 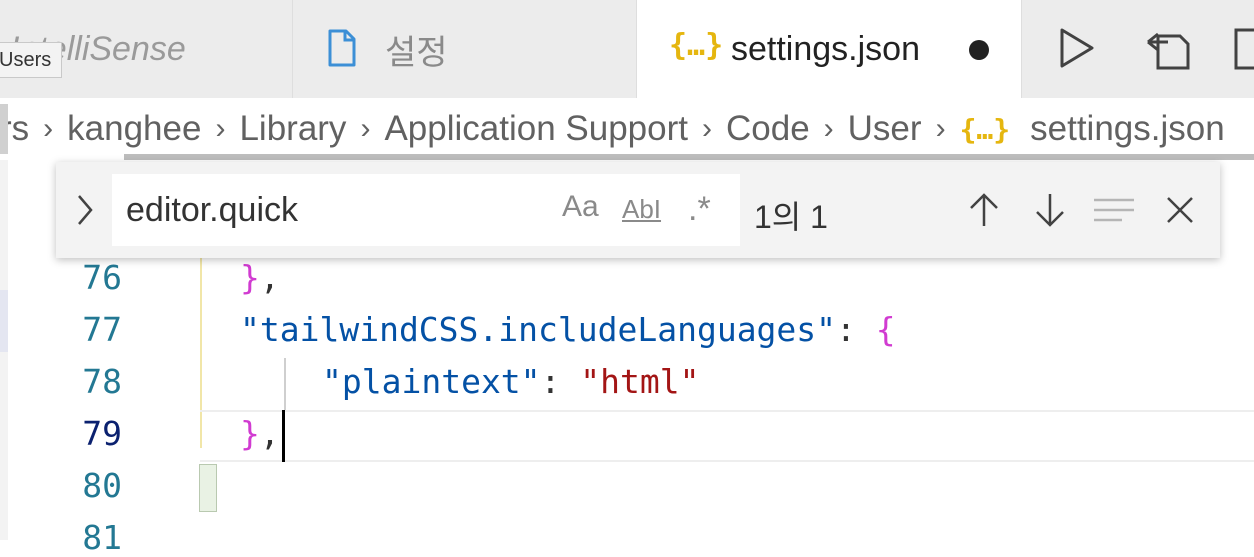 I want to click on toggle-replace-chevron-icon, so click(x=85, y=212).